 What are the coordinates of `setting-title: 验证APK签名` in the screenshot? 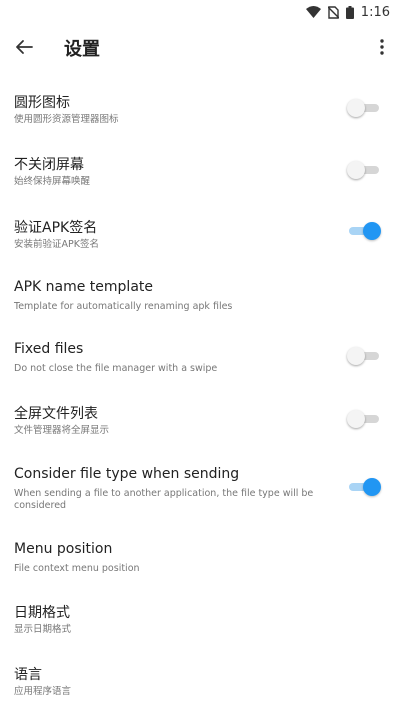 It's located at (56, 228).